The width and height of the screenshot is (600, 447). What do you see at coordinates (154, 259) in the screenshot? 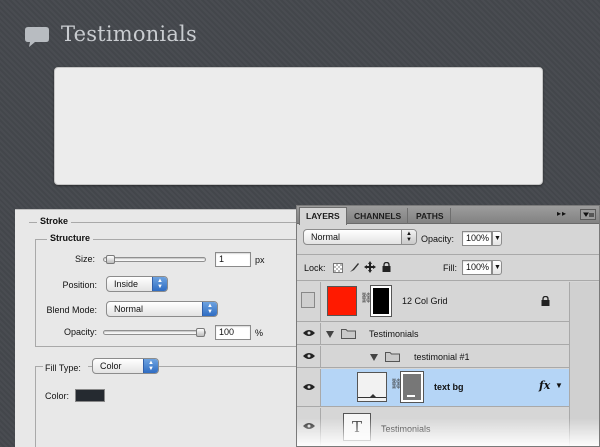
I see `size-slider` at bounding box center [154, 259].